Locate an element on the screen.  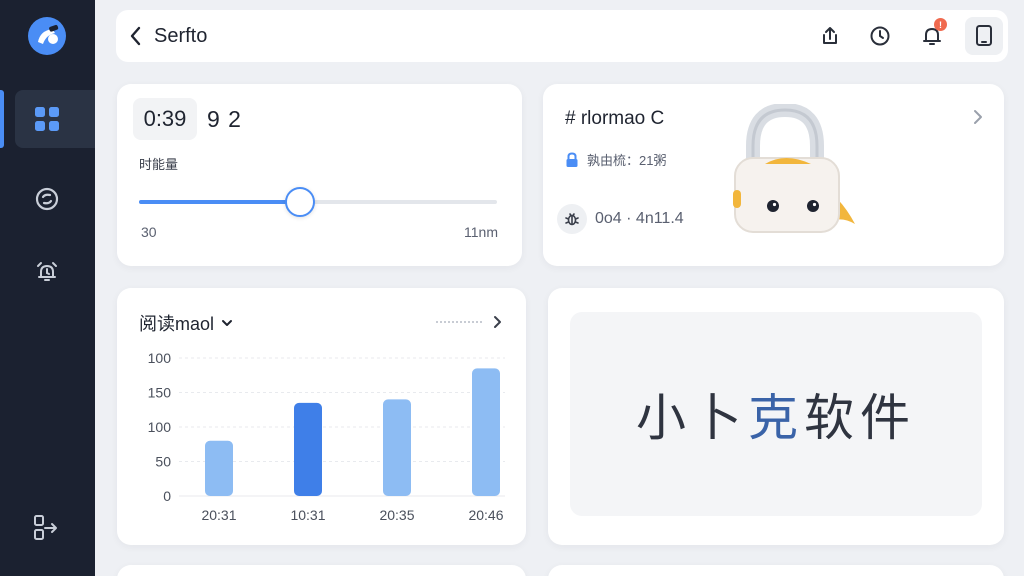
info-row1-text: 孰由梳：21粥 is located at coordinates (627, 160).